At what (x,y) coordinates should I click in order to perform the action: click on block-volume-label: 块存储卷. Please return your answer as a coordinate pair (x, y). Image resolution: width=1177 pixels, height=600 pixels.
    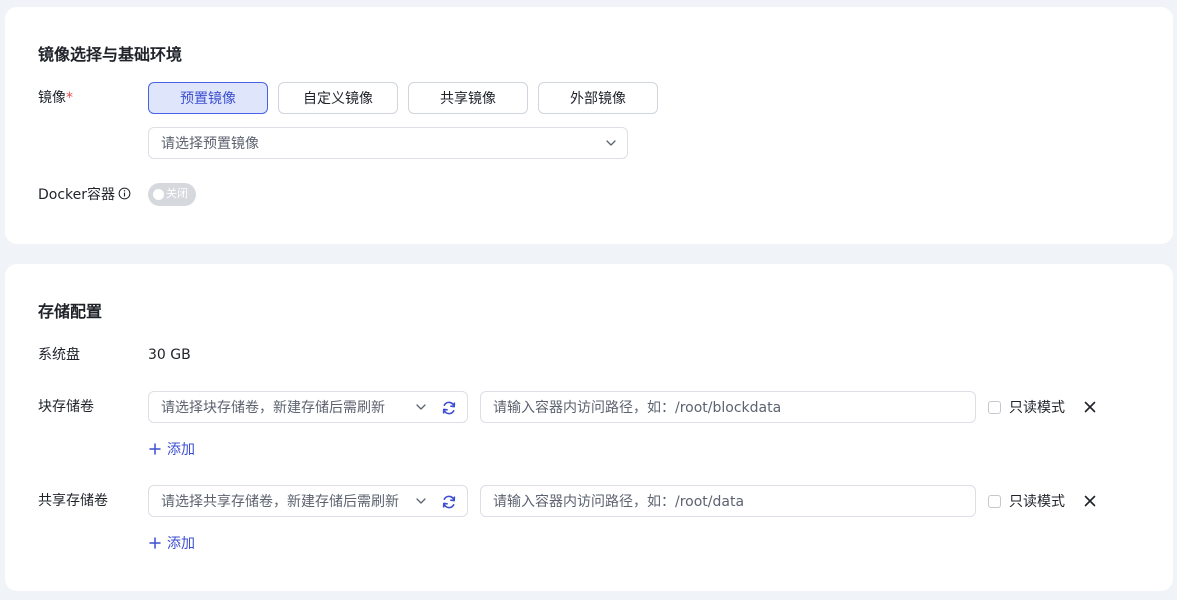
    Looking at the image, I should click on (66, 407).